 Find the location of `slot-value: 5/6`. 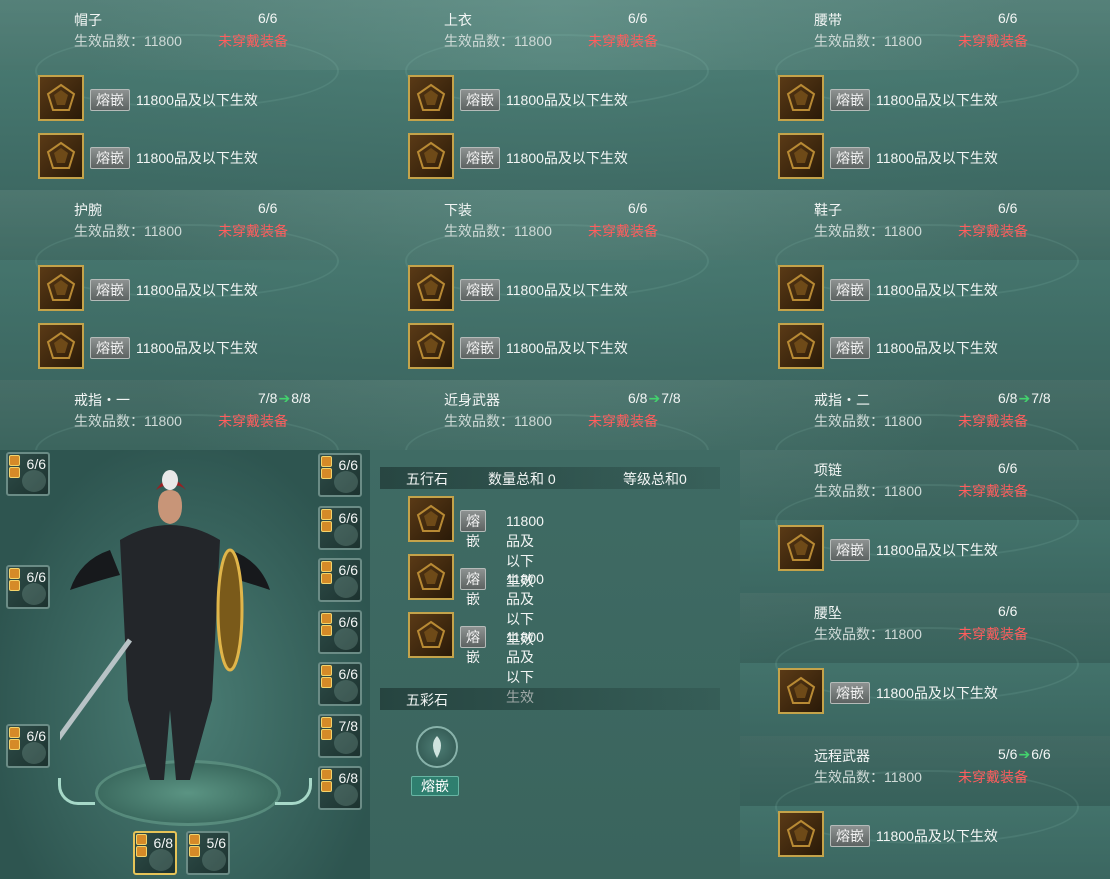

slot-value: 5/6 is located at coordinates (216, 843).